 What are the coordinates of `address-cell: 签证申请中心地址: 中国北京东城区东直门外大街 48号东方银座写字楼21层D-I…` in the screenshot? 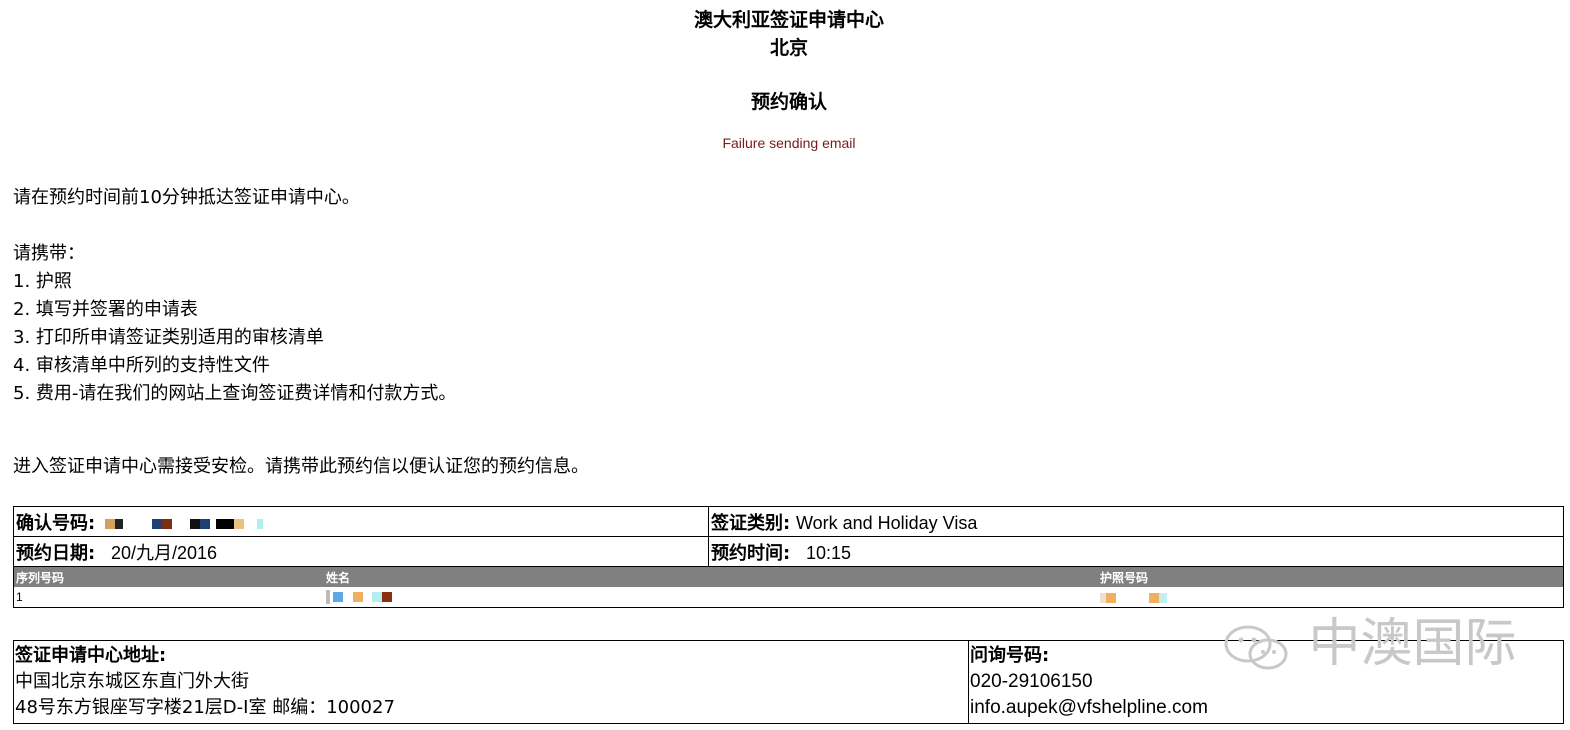 It's located at (491, 682).